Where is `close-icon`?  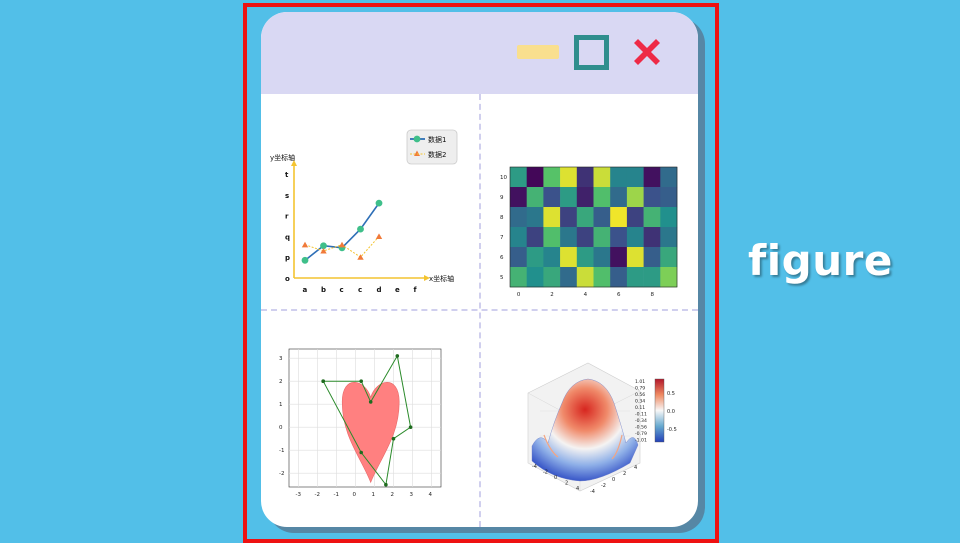 close-icon is located at coordinates (647, 52).